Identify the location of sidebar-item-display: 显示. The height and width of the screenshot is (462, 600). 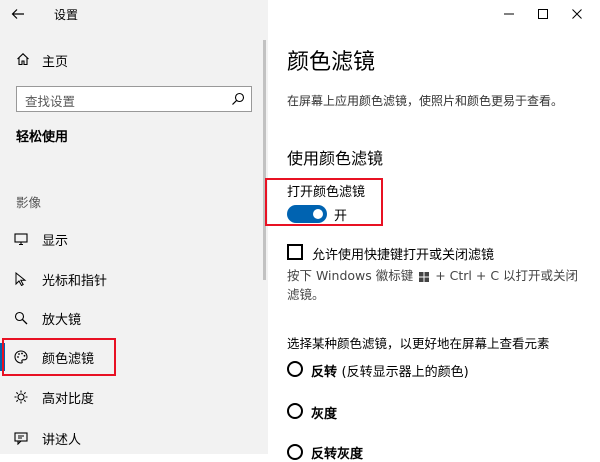
(131, 239).